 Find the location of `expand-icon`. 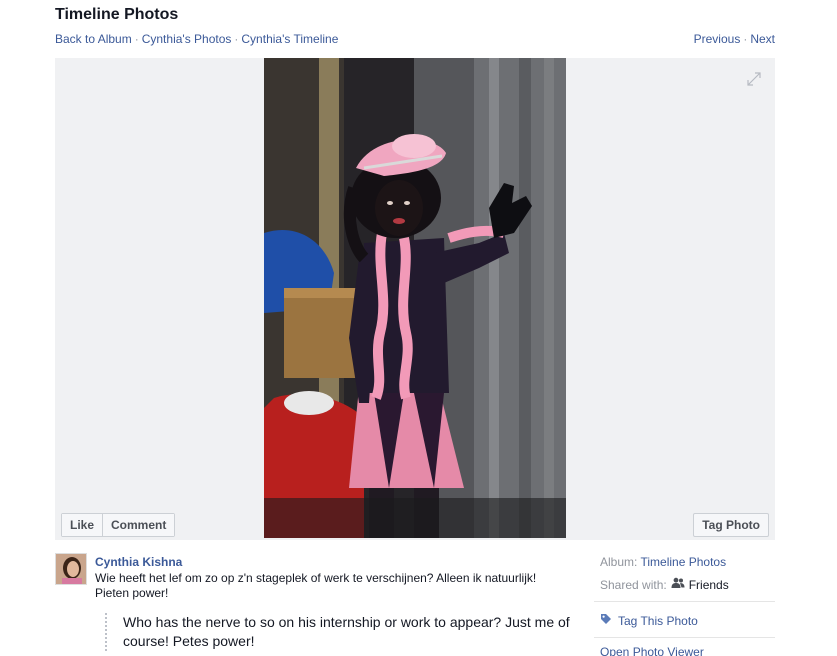

expand-icon is located at coordinates (754, 79).